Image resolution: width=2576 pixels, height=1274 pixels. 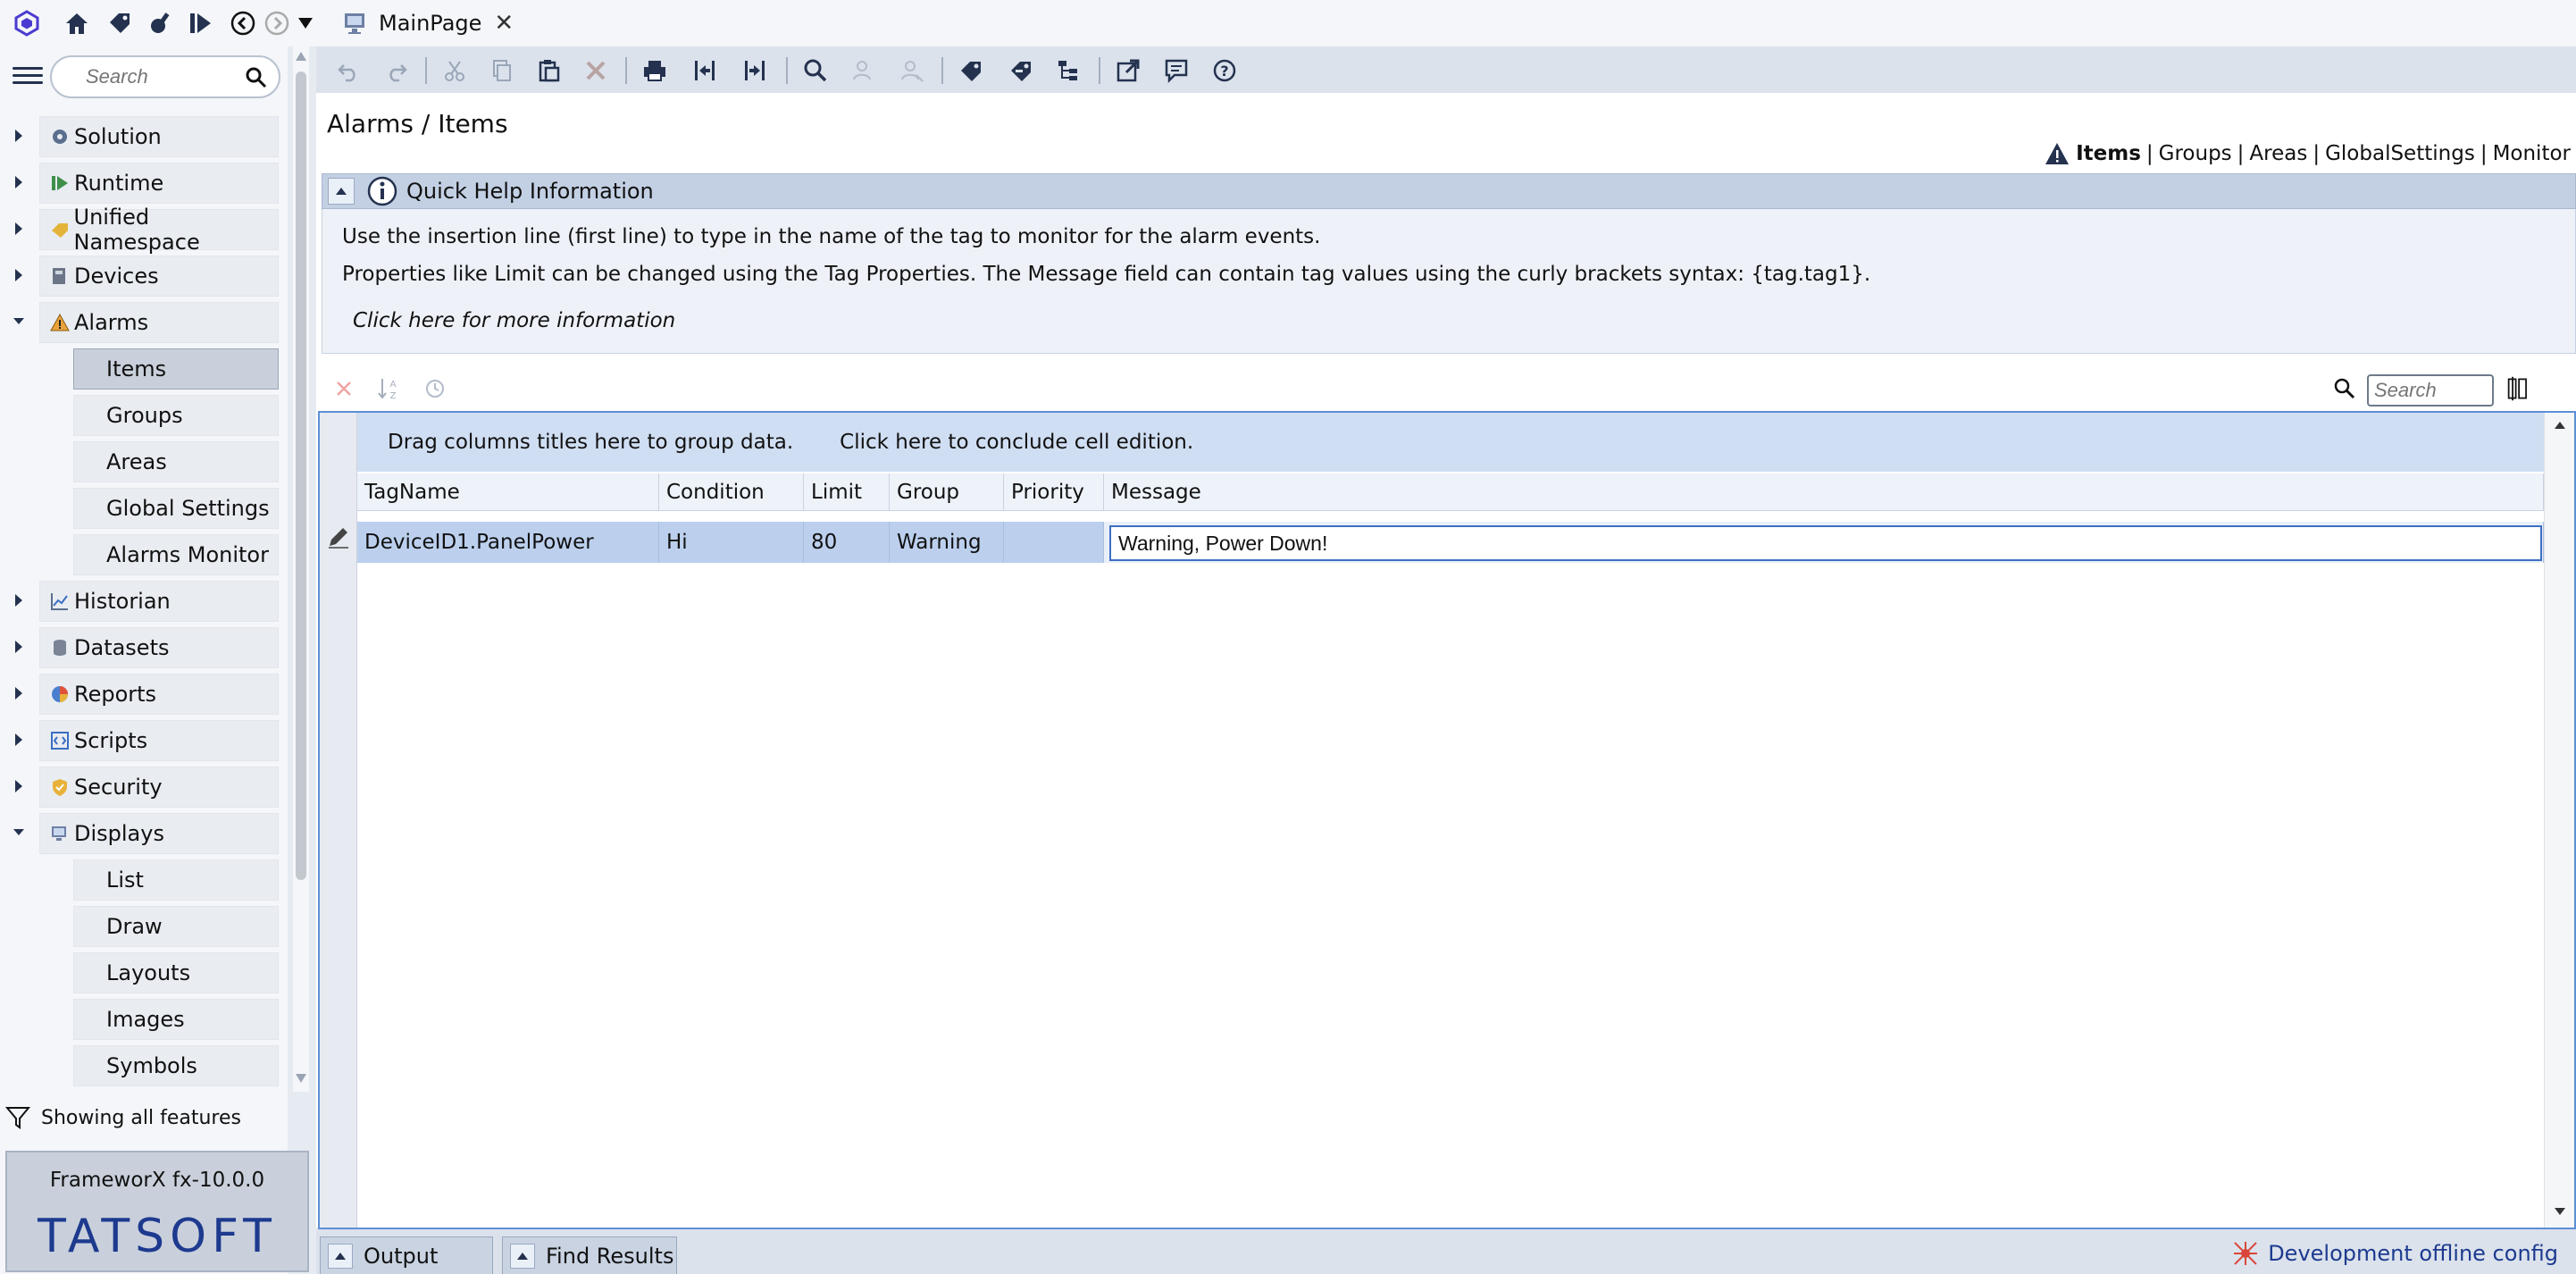 I want to click on tag-edit-icon, so click(x=1021, y=70).